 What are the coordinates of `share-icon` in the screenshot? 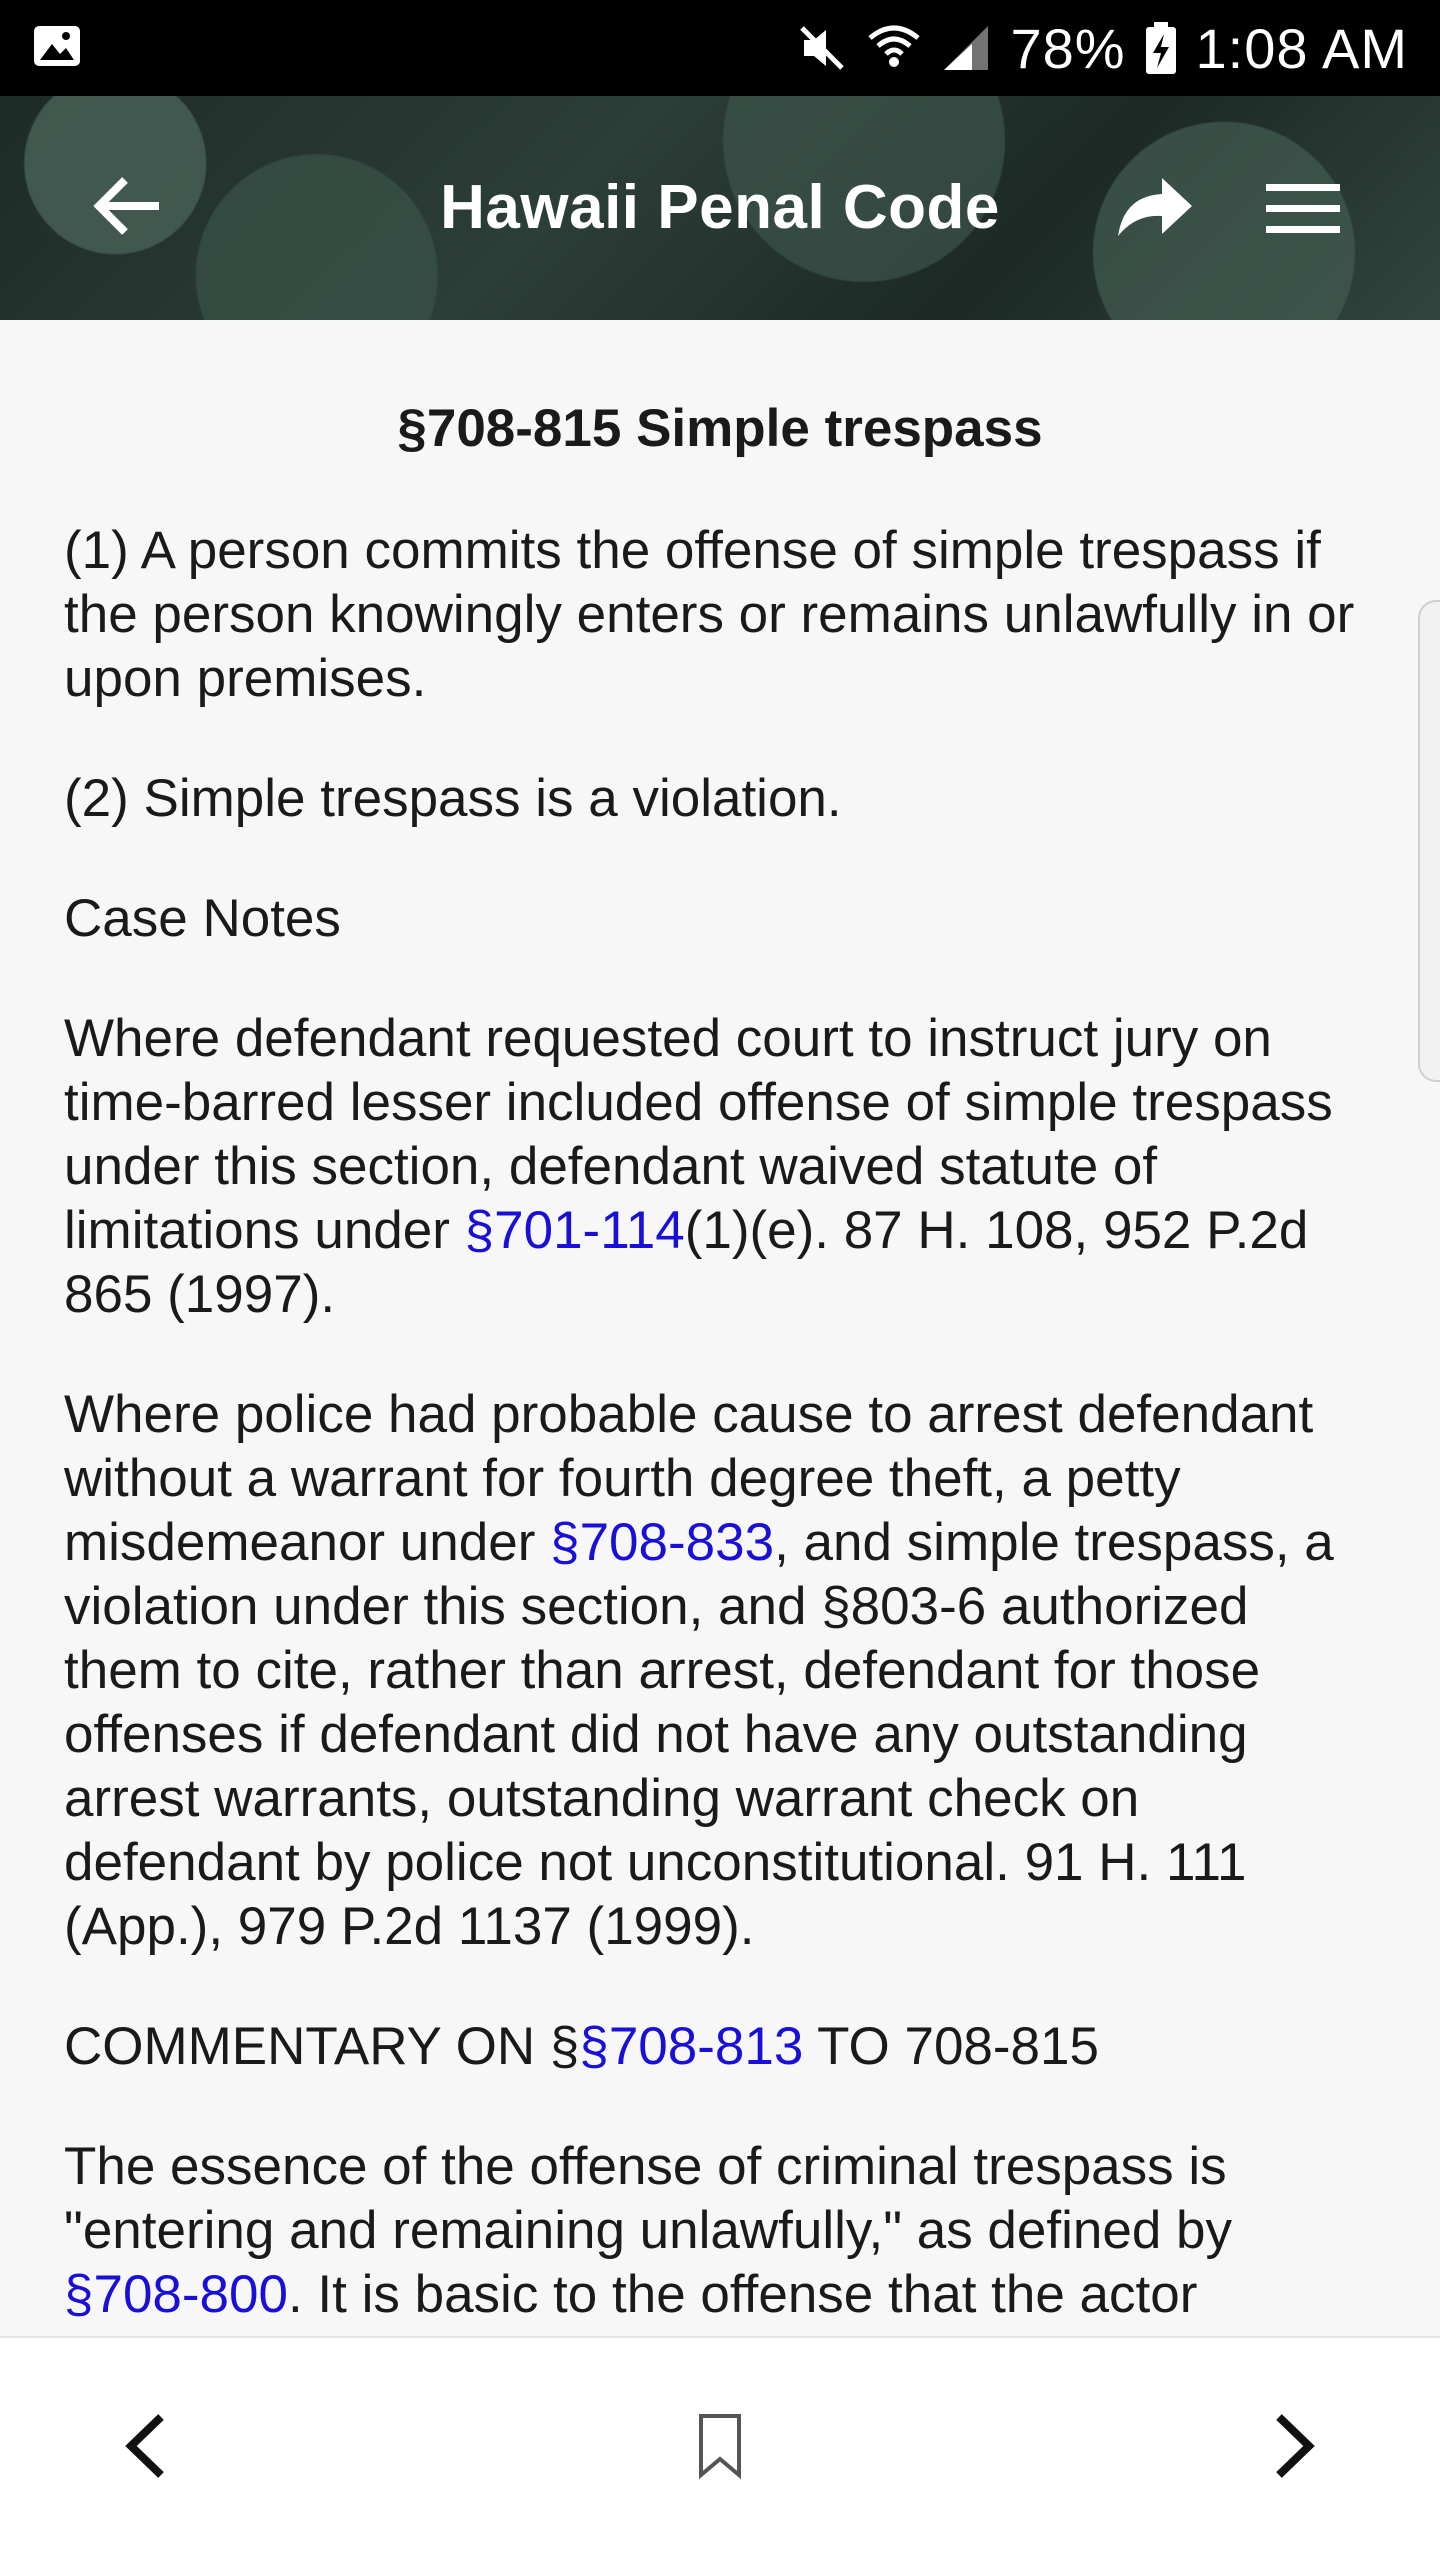 It's located at (1155, 209).